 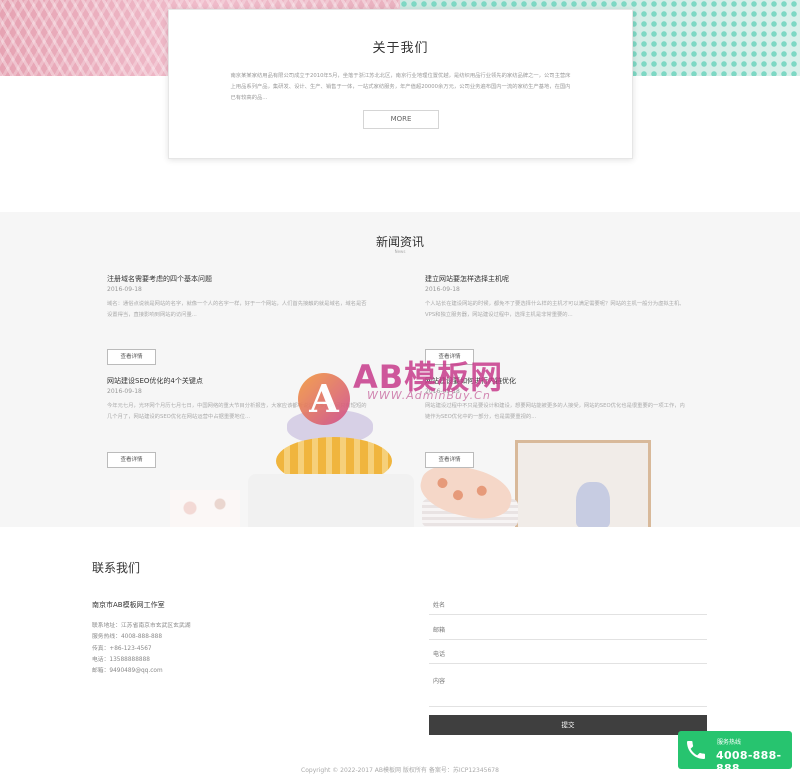 What do you see at coordinates (568, 688) in the screenshot?
I see `message-field` at bounding box center [568, 688].